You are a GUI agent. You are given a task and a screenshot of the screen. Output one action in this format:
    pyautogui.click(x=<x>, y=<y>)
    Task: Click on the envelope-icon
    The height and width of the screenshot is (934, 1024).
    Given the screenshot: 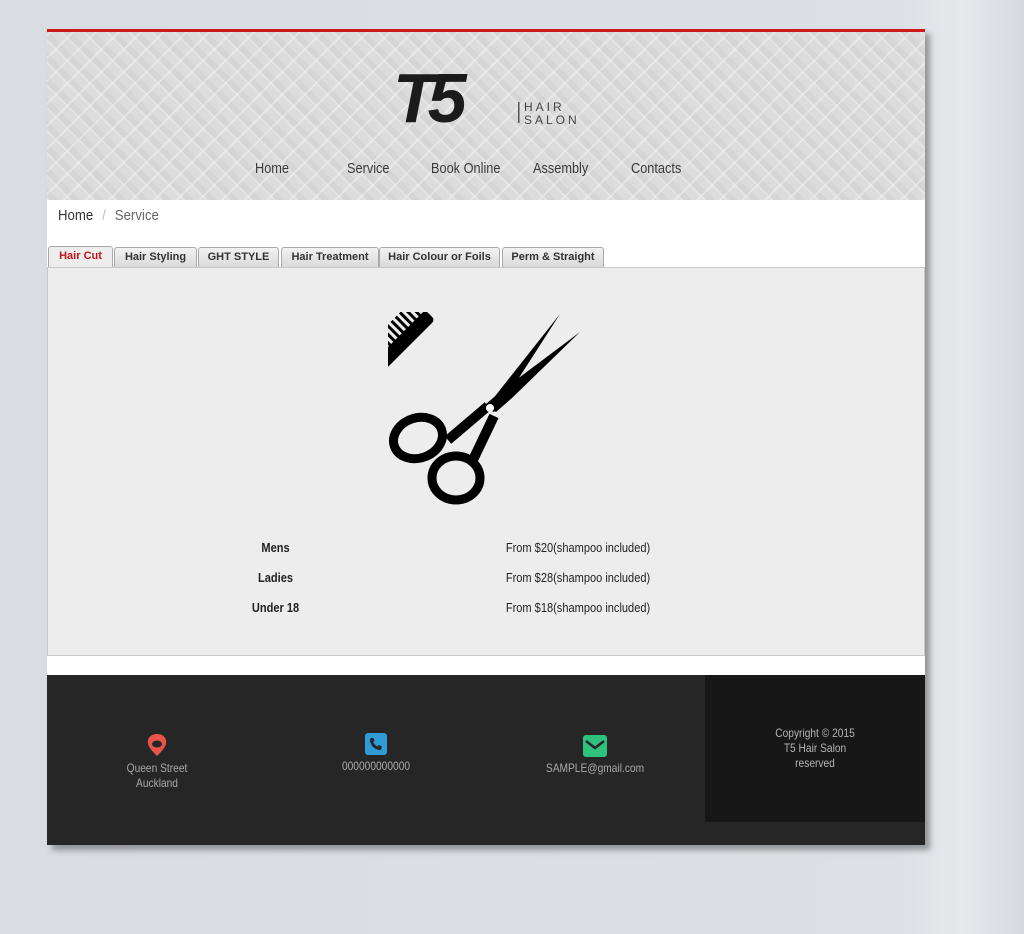 What is the action you would take?
    pyautogui.click(x=595, y=746)
    